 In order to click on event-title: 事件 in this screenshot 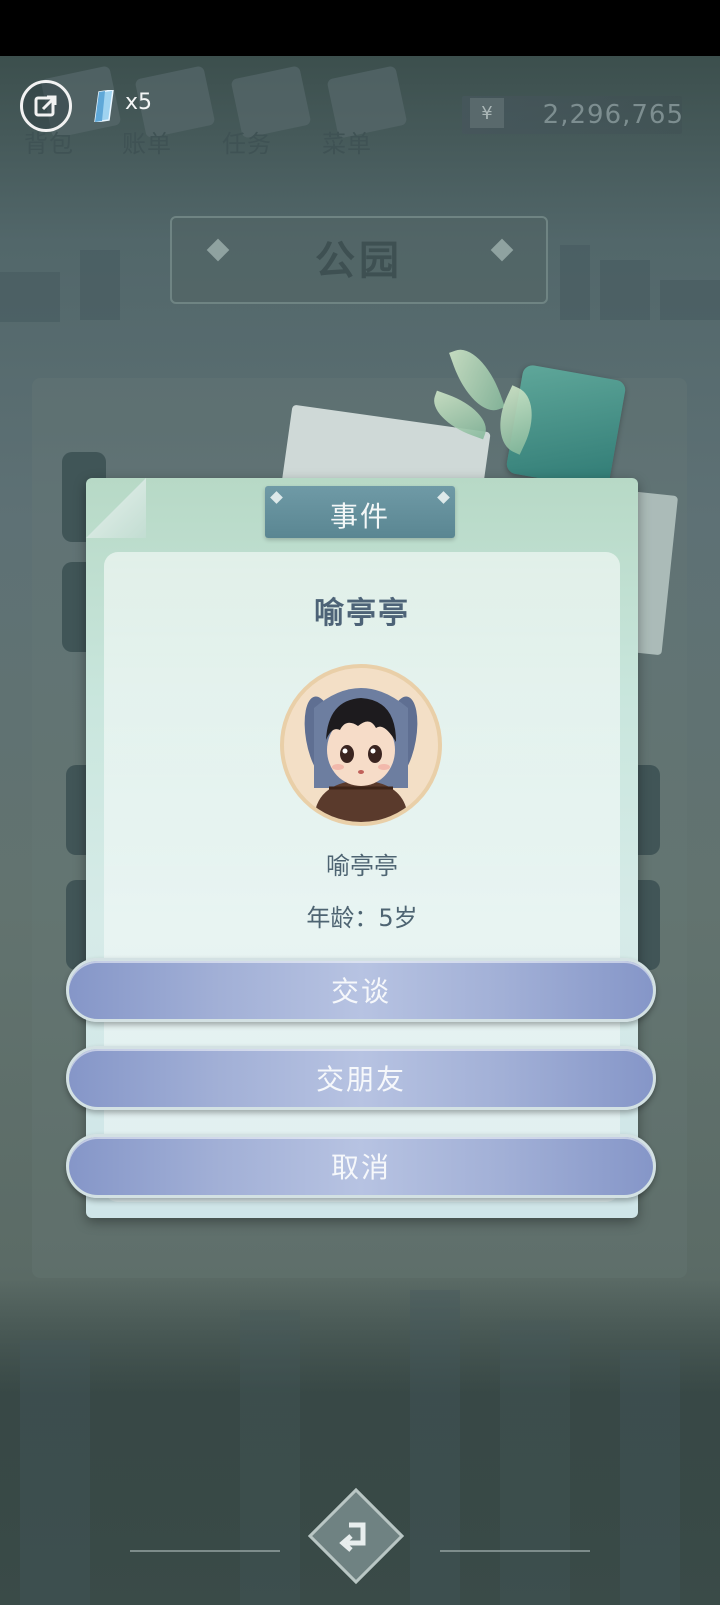, I will do `click(359, 516)`.